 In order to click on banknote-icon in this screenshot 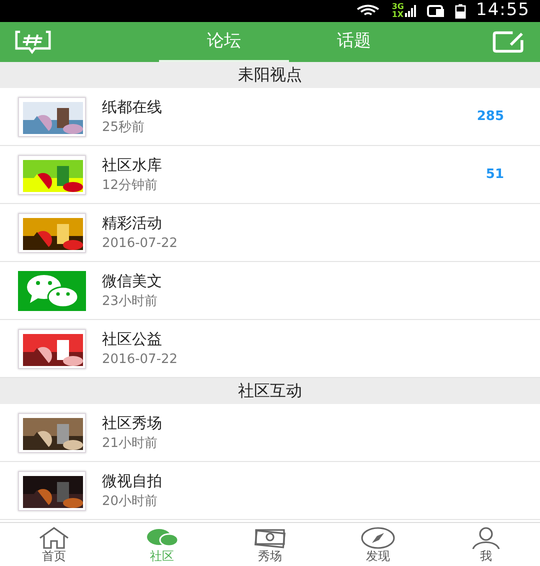, I will do `click(270, 537)`.